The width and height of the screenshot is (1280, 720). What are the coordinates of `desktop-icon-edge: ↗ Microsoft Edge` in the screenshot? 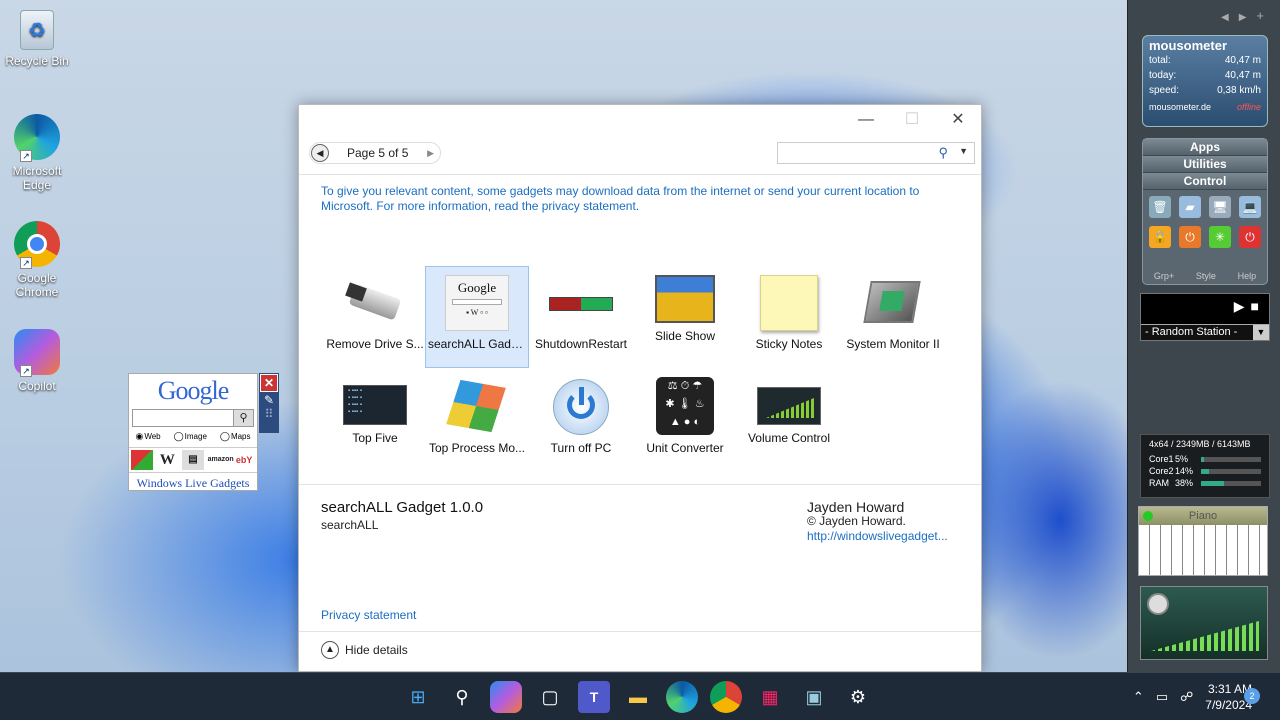 It's located at (37, 153).